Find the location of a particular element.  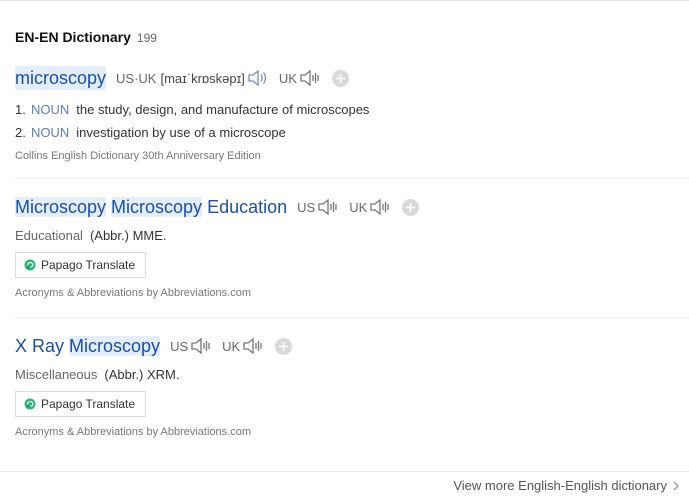

phonetic-transcription: [maɪˈkrɒskəpɪ] is located at coordinates (202, 78).